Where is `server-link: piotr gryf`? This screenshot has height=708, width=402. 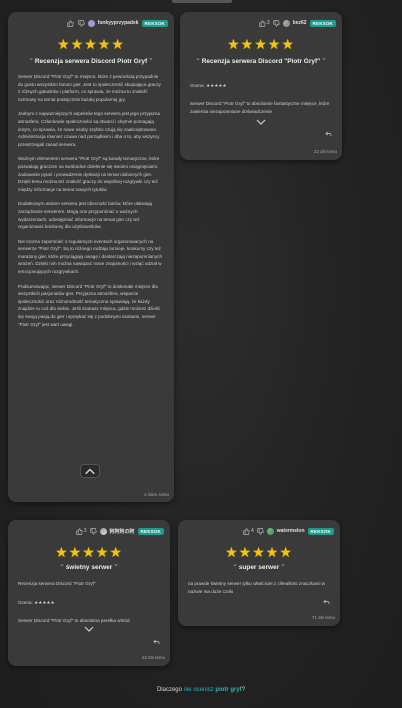
server-link: piotr gryf is located at coordinates (228, 690).